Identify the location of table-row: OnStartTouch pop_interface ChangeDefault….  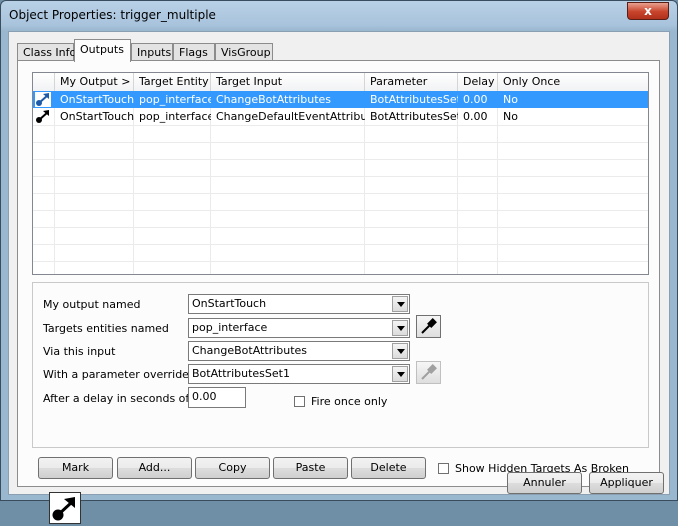
(340, 116).